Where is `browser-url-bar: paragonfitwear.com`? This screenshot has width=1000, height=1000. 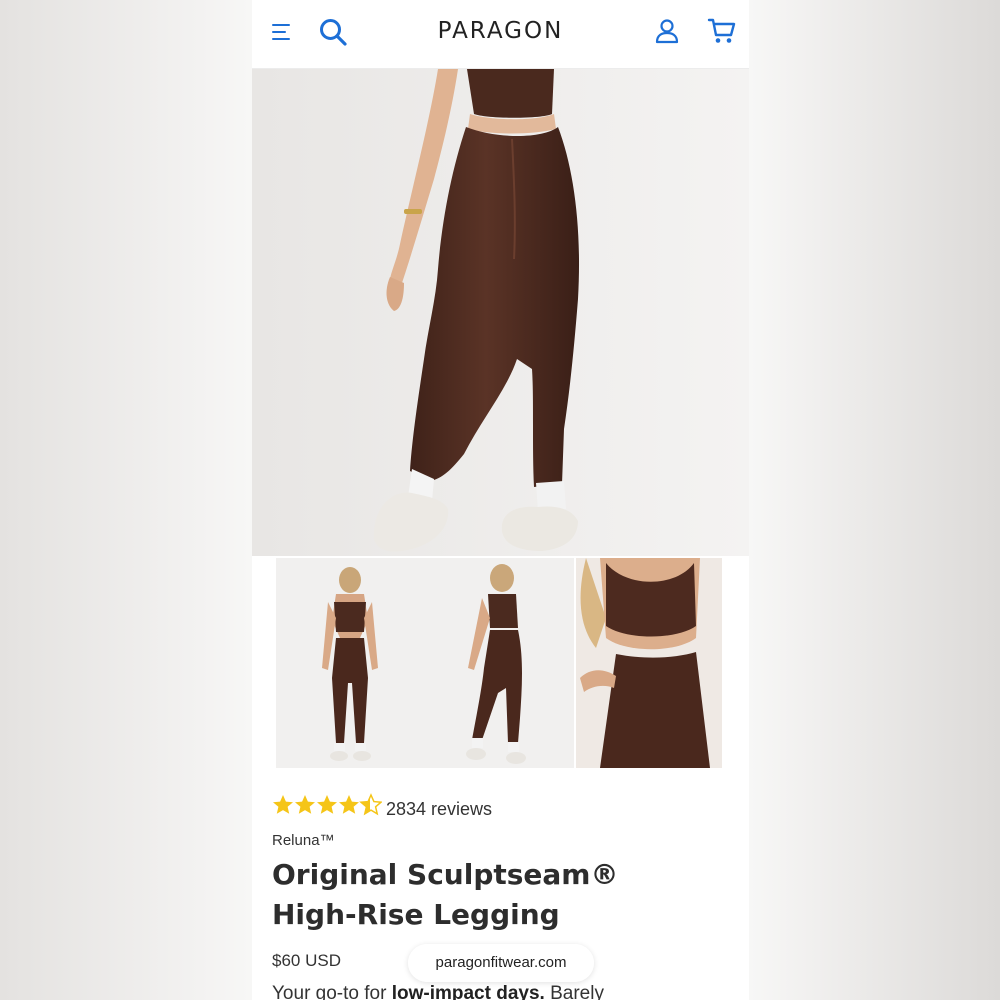
browser-url-bar: paragonfitwear.com is located at coordinates (501, 963).